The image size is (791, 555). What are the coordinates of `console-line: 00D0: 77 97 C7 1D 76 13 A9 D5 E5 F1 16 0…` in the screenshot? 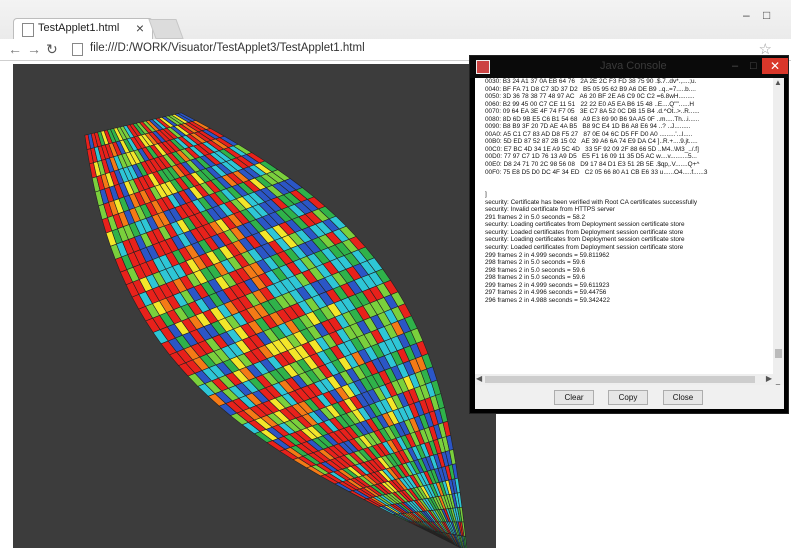 It's located at (591, 157).